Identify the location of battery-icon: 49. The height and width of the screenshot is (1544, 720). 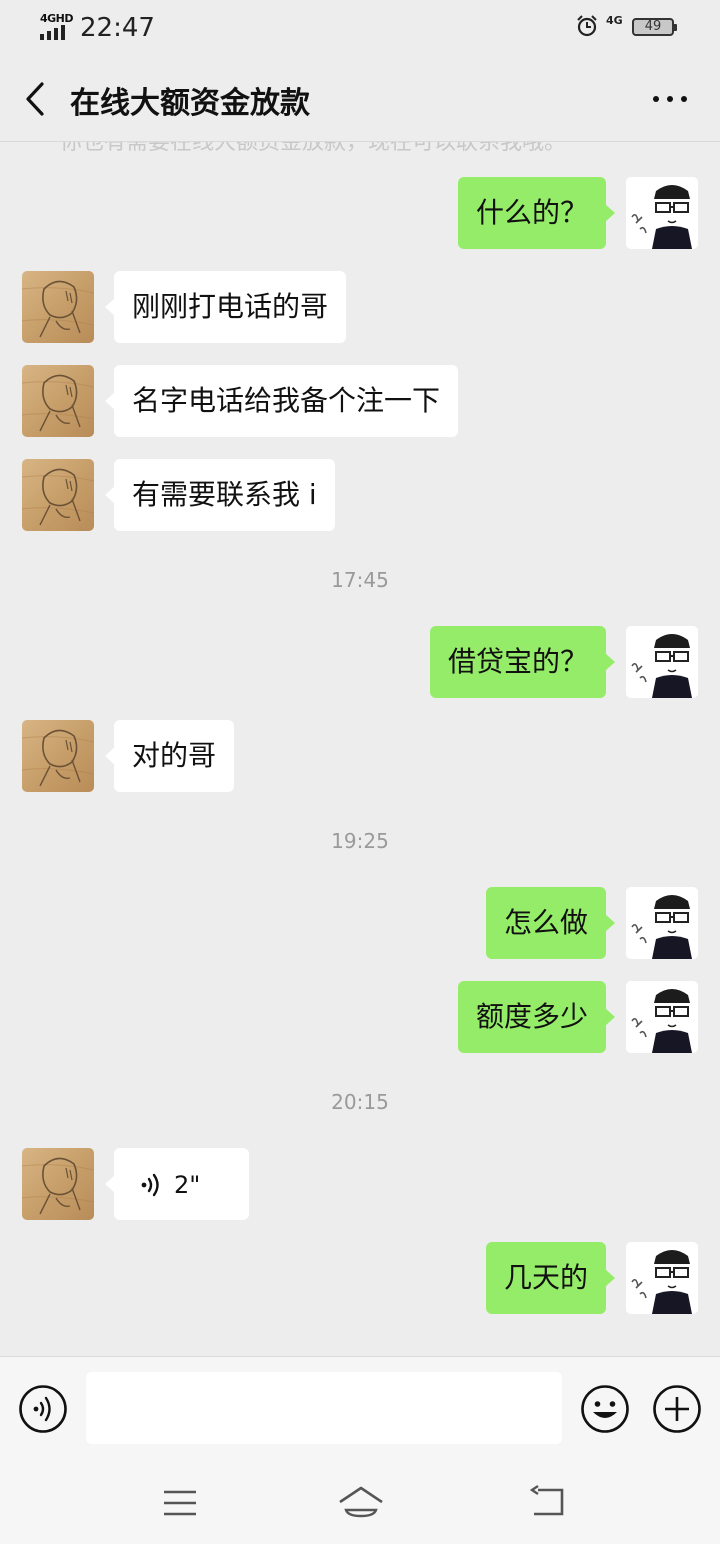
(654, 27).